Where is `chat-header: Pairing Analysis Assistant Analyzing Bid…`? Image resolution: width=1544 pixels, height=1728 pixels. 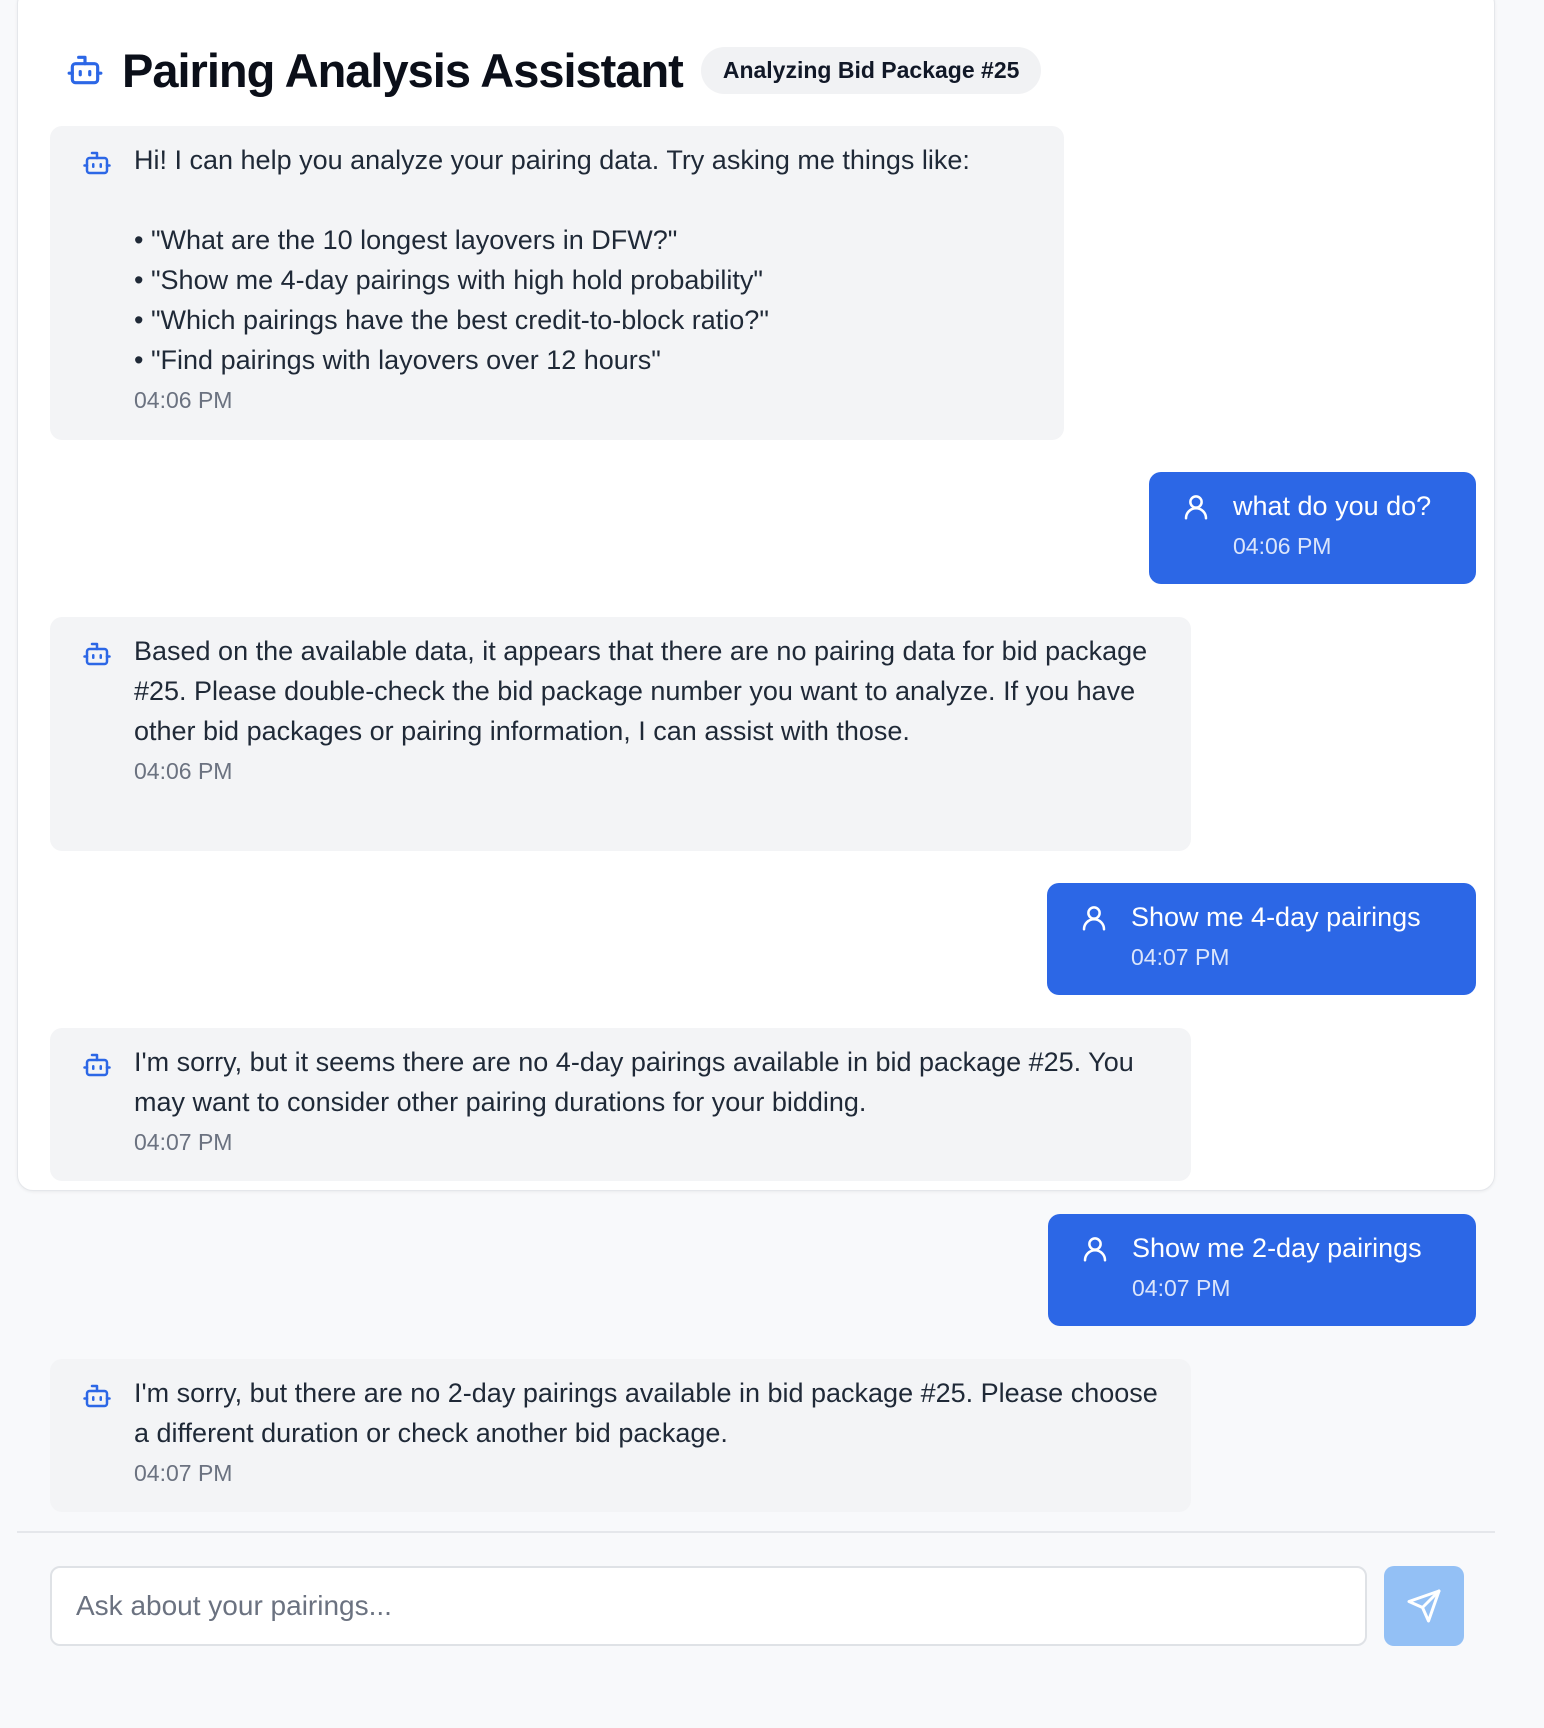
chat-header: Pairing Analysis Assistant Analyzing Bid… is located at coordinates (554, 70).